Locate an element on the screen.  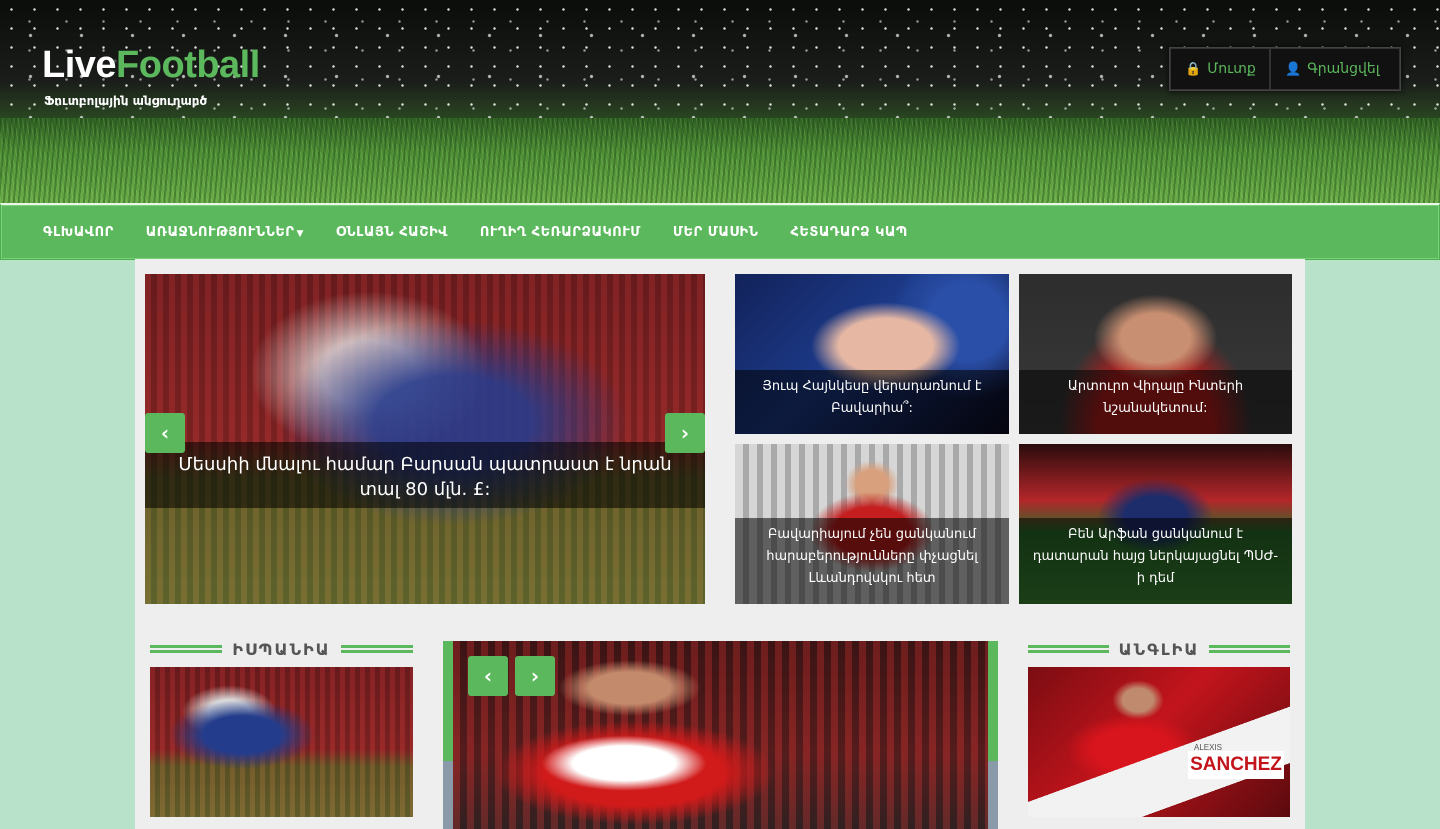
featured-tile-2-caption: Արտուրո Վիդալը Ինտերի նշանակետում: is located at coordinates (1155, 402).